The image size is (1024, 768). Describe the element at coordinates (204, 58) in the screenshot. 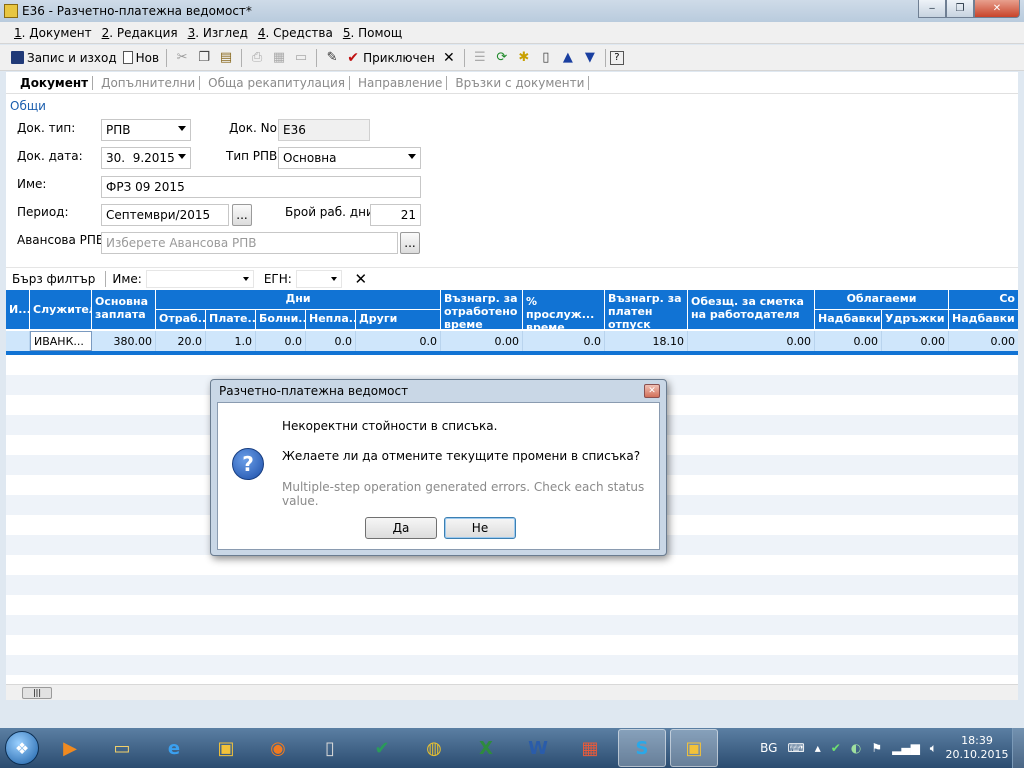

I see `copy-icon: ❐` at that location.